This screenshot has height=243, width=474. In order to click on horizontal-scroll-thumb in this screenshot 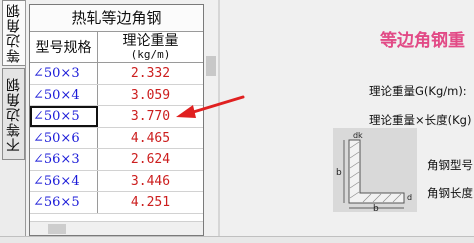, I will do `click(57, 229)`.